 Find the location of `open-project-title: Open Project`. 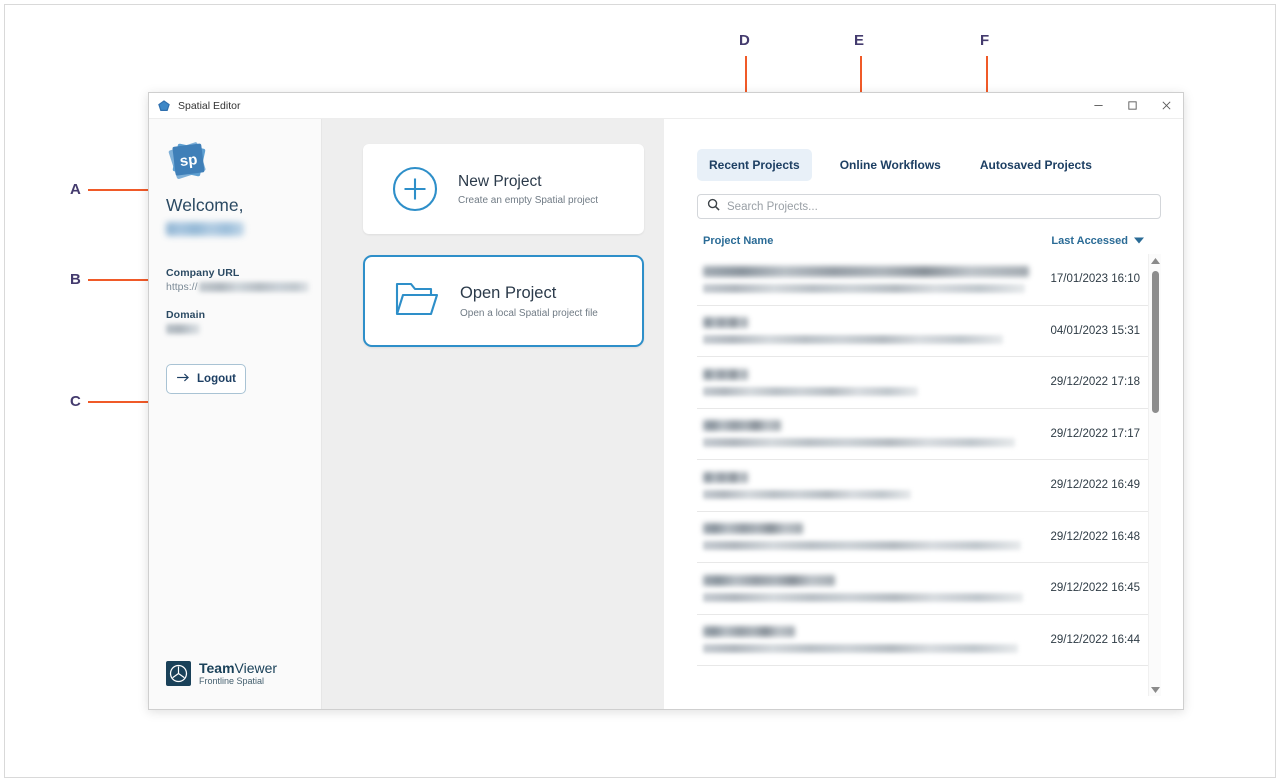

open-project-title: Open Project is located at coordinates (508, 293).